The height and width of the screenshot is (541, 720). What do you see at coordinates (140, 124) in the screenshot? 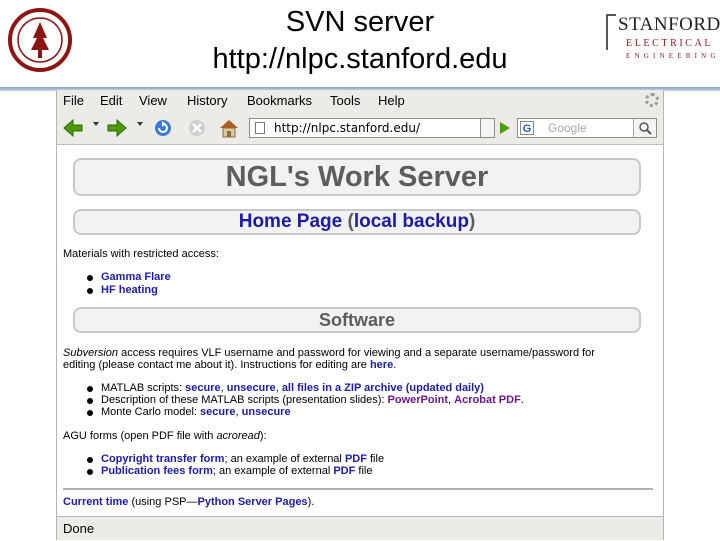
I see `forward-history-dropdown` at bounding box center [140, 124].